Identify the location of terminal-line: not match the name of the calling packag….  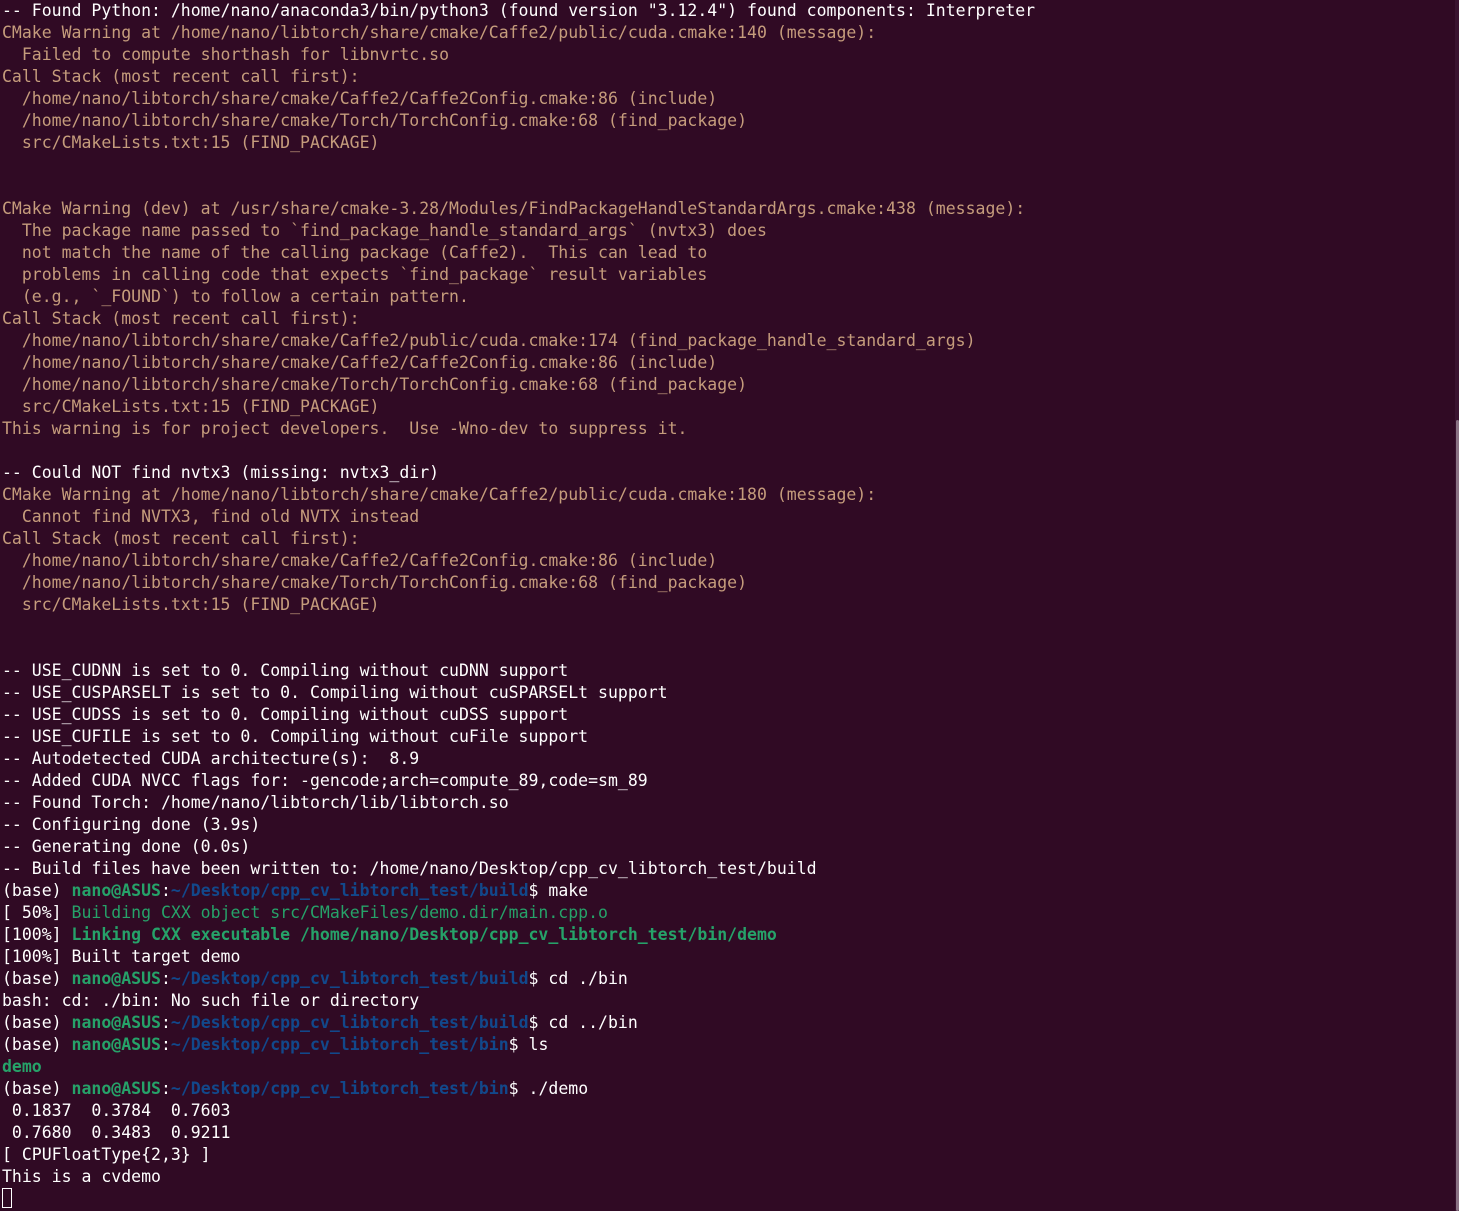
(730, 253).